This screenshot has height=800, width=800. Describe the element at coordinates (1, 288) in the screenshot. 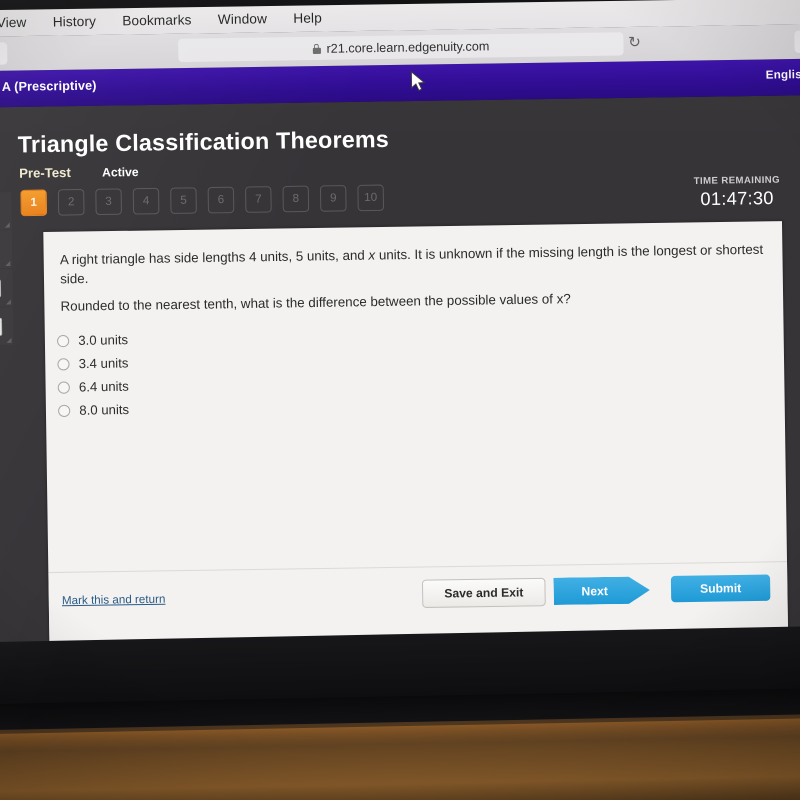

I see `calculator-icon` at that location.